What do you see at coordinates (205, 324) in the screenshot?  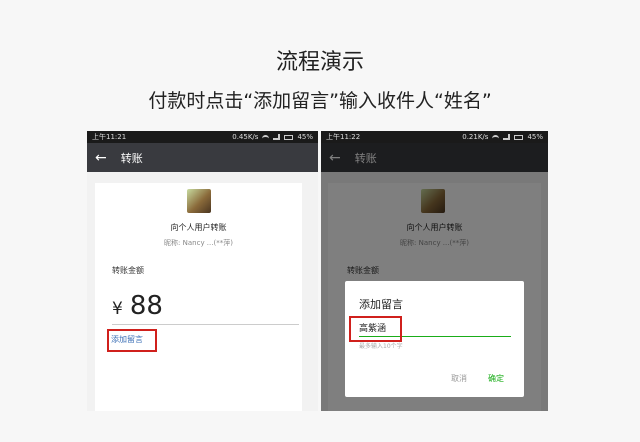 I see `amount-underline` at bounding box center [205, 324].